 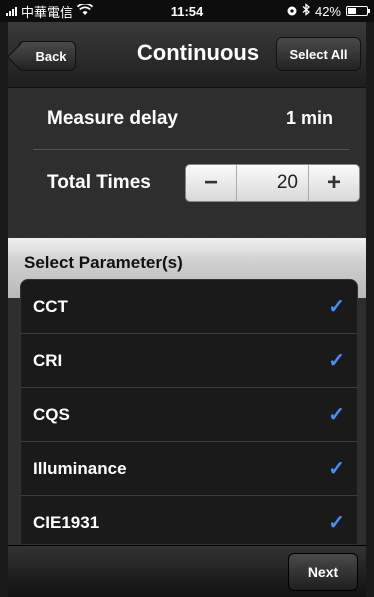 I want to click on battery-percent: 42%, so click(x=327, y=11).